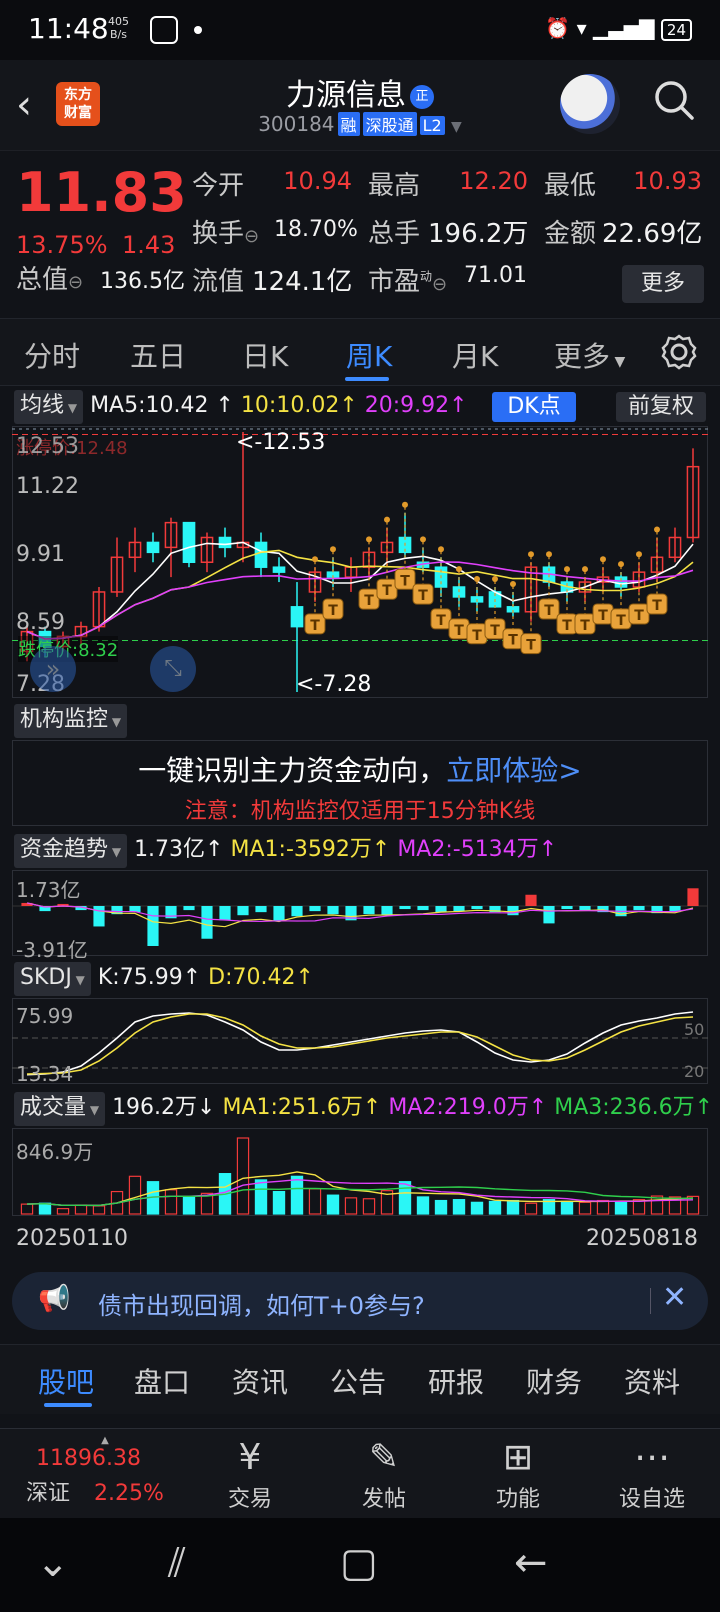 Image resolution: width=720 pixels, height=1612 pixels. Describe the element at coordinates (661, 407) in the screenshot. I see `adjust-button: 前复权` at that location.